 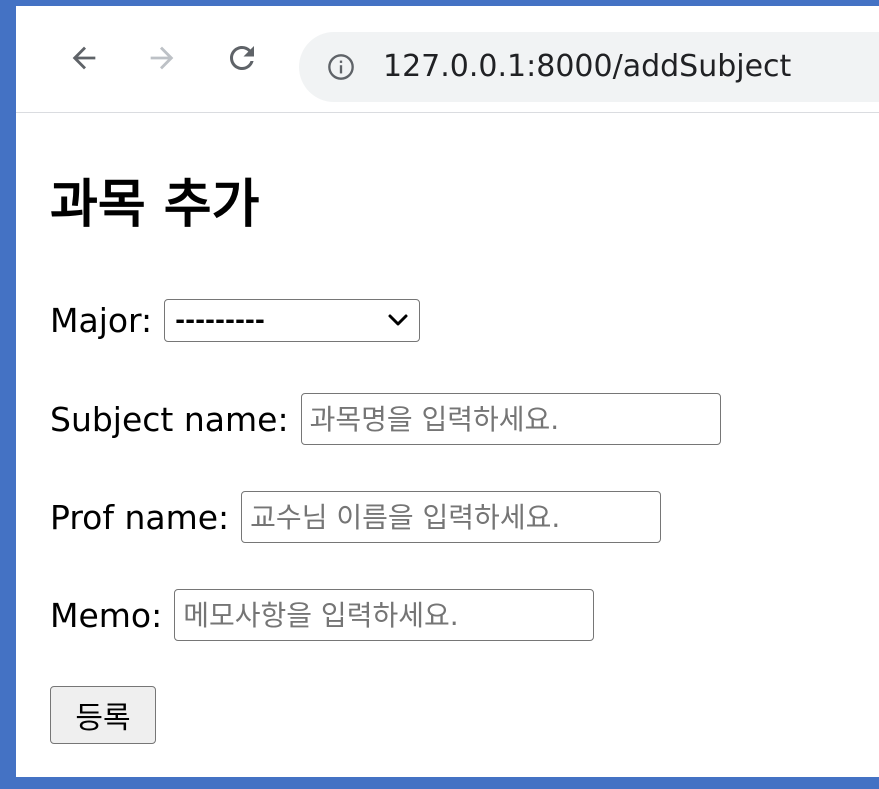 I want to click on subject-name-label: Subject name:, so click(x=169, y=419).